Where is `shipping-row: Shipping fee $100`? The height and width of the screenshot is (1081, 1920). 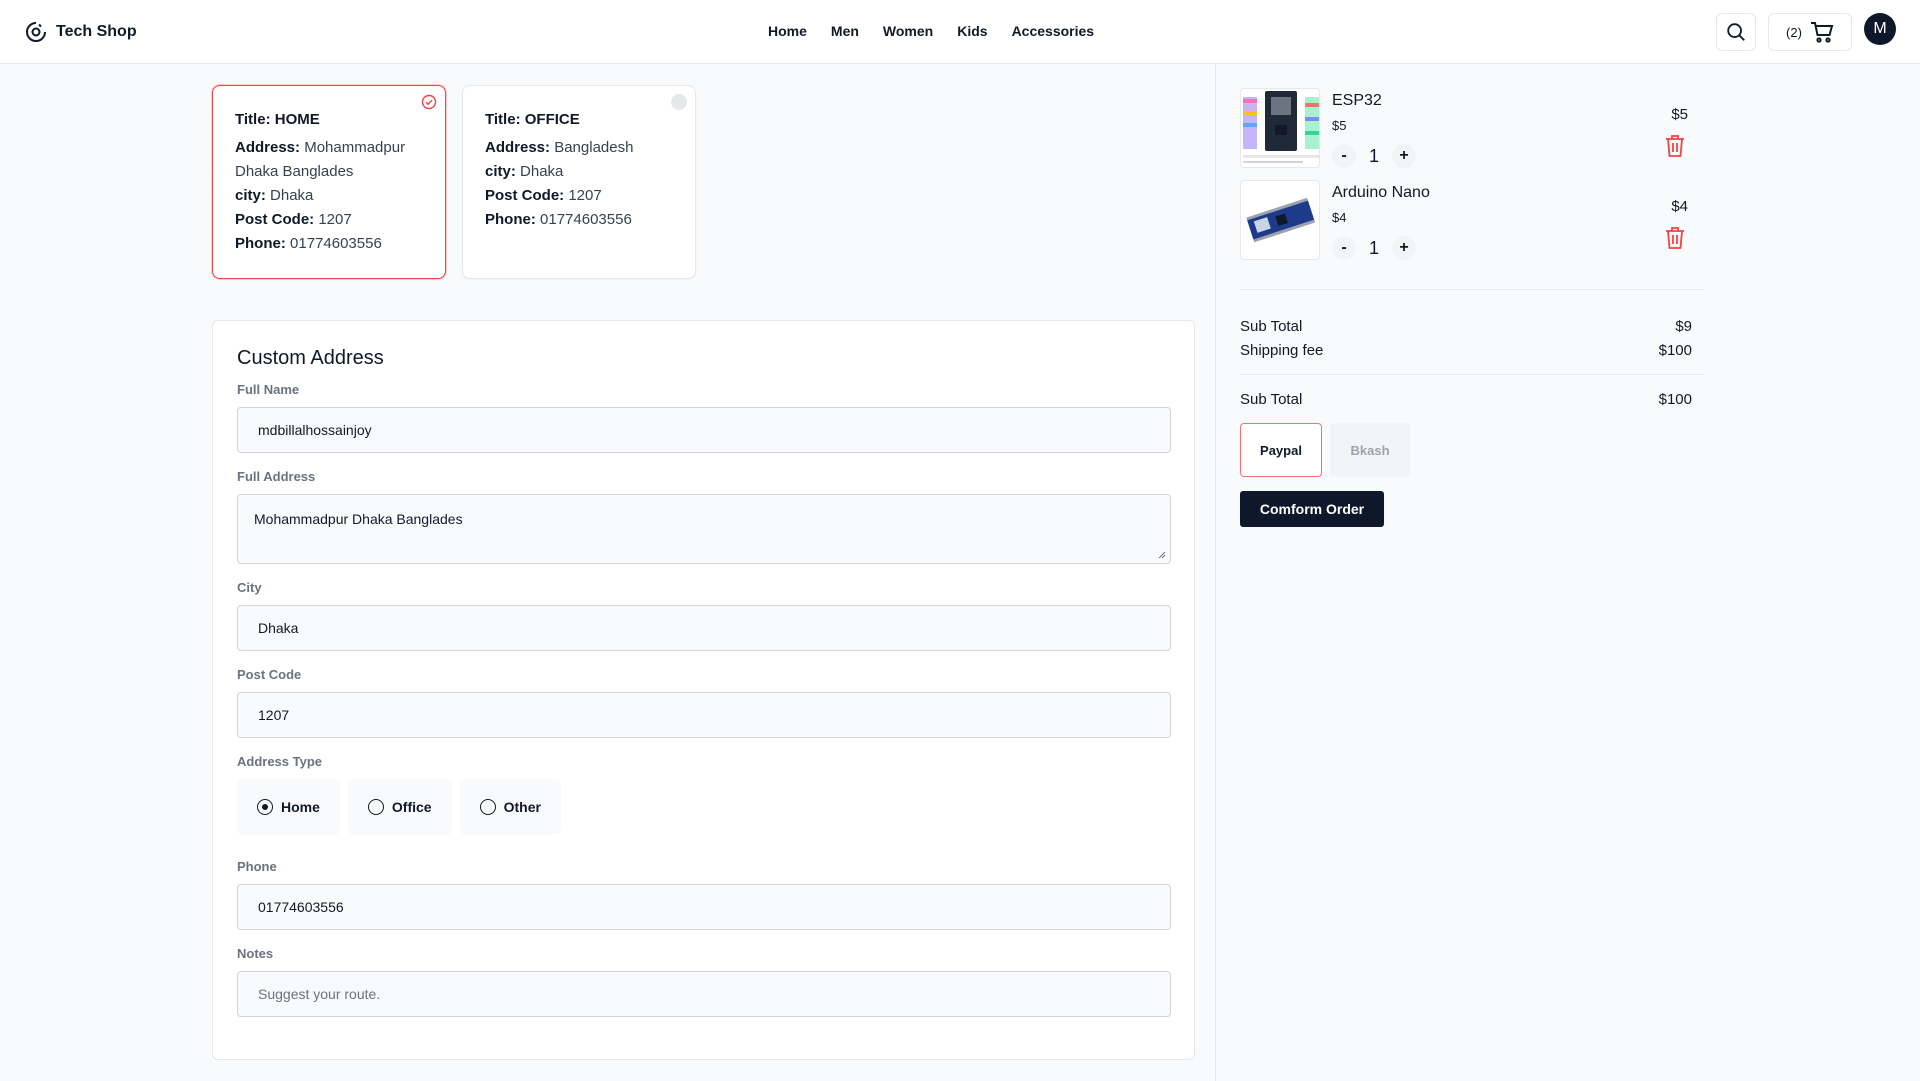 shipping-row: Shipping fee $100 is located at coordinates (1466, 350).